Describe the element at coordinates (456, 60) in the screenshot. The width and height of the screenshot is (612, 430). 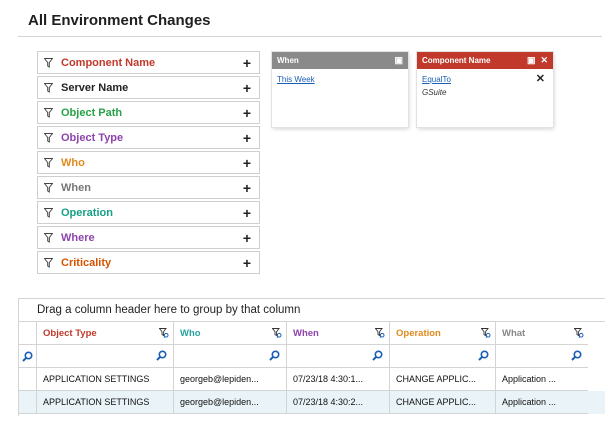
I see `component-card-title: Component Name` at that location.